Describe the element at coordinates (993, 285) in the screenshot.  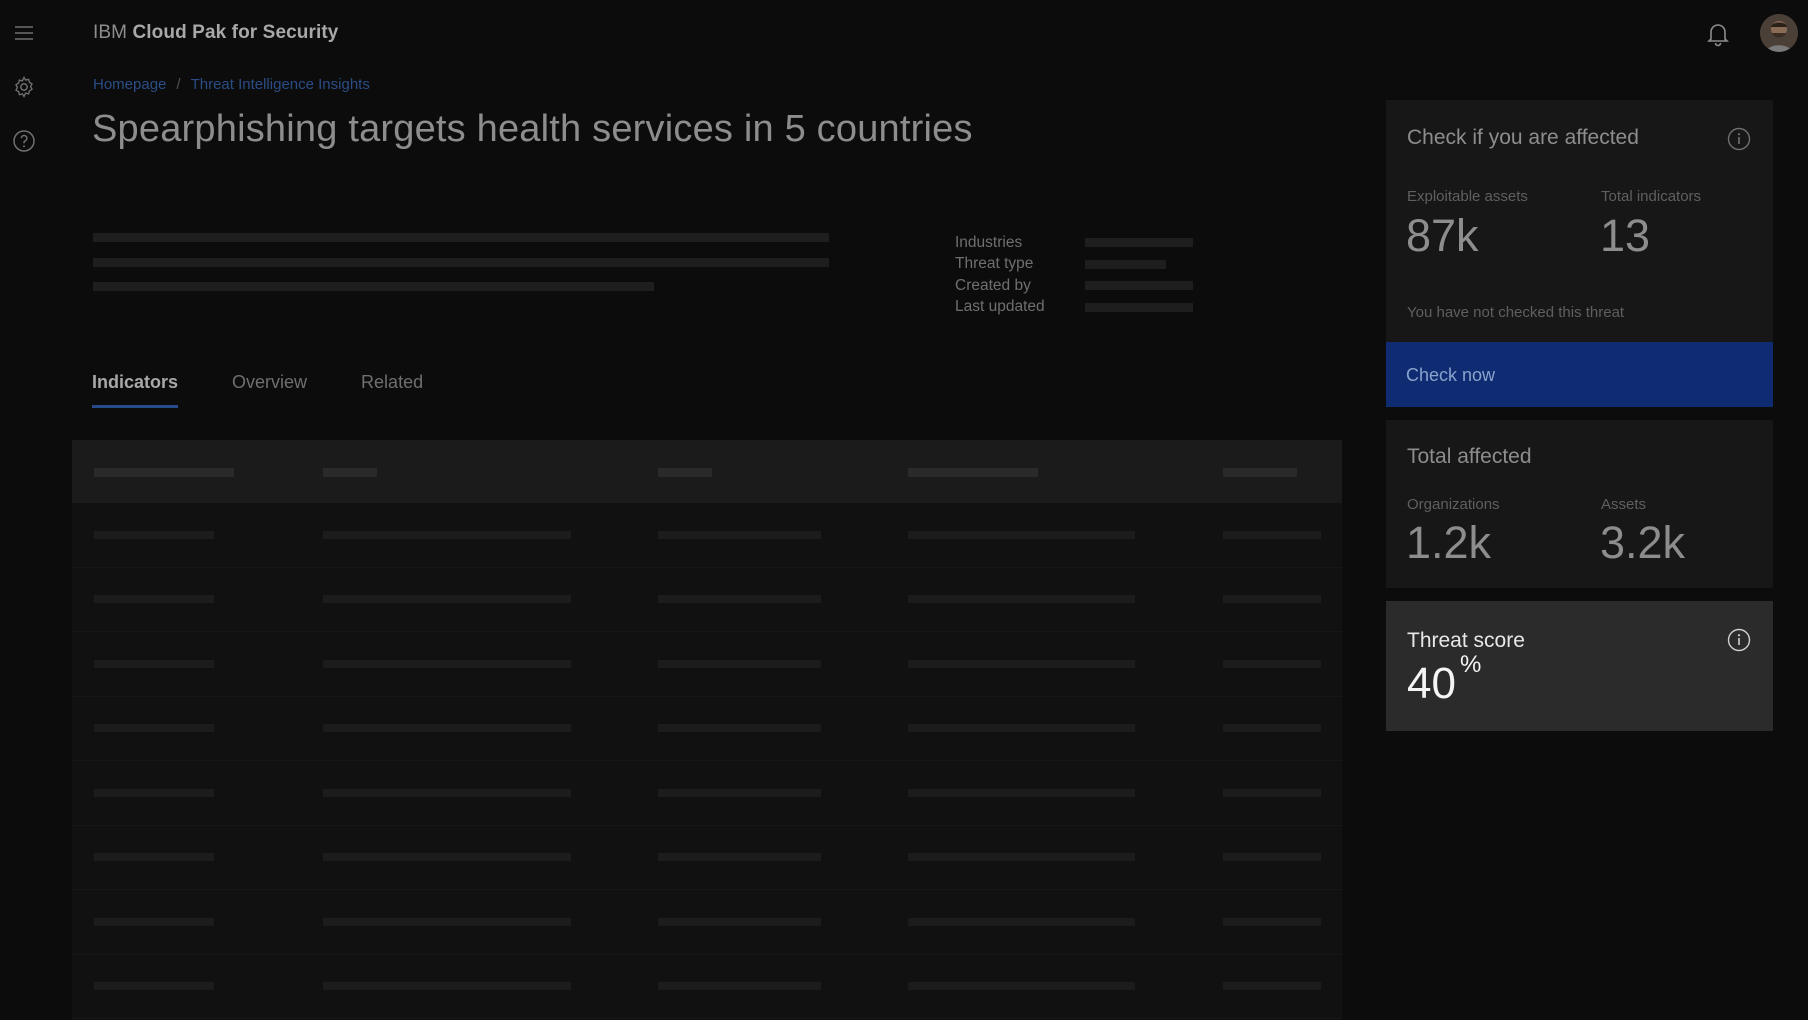
I see `meta-label: Created by` at that location.